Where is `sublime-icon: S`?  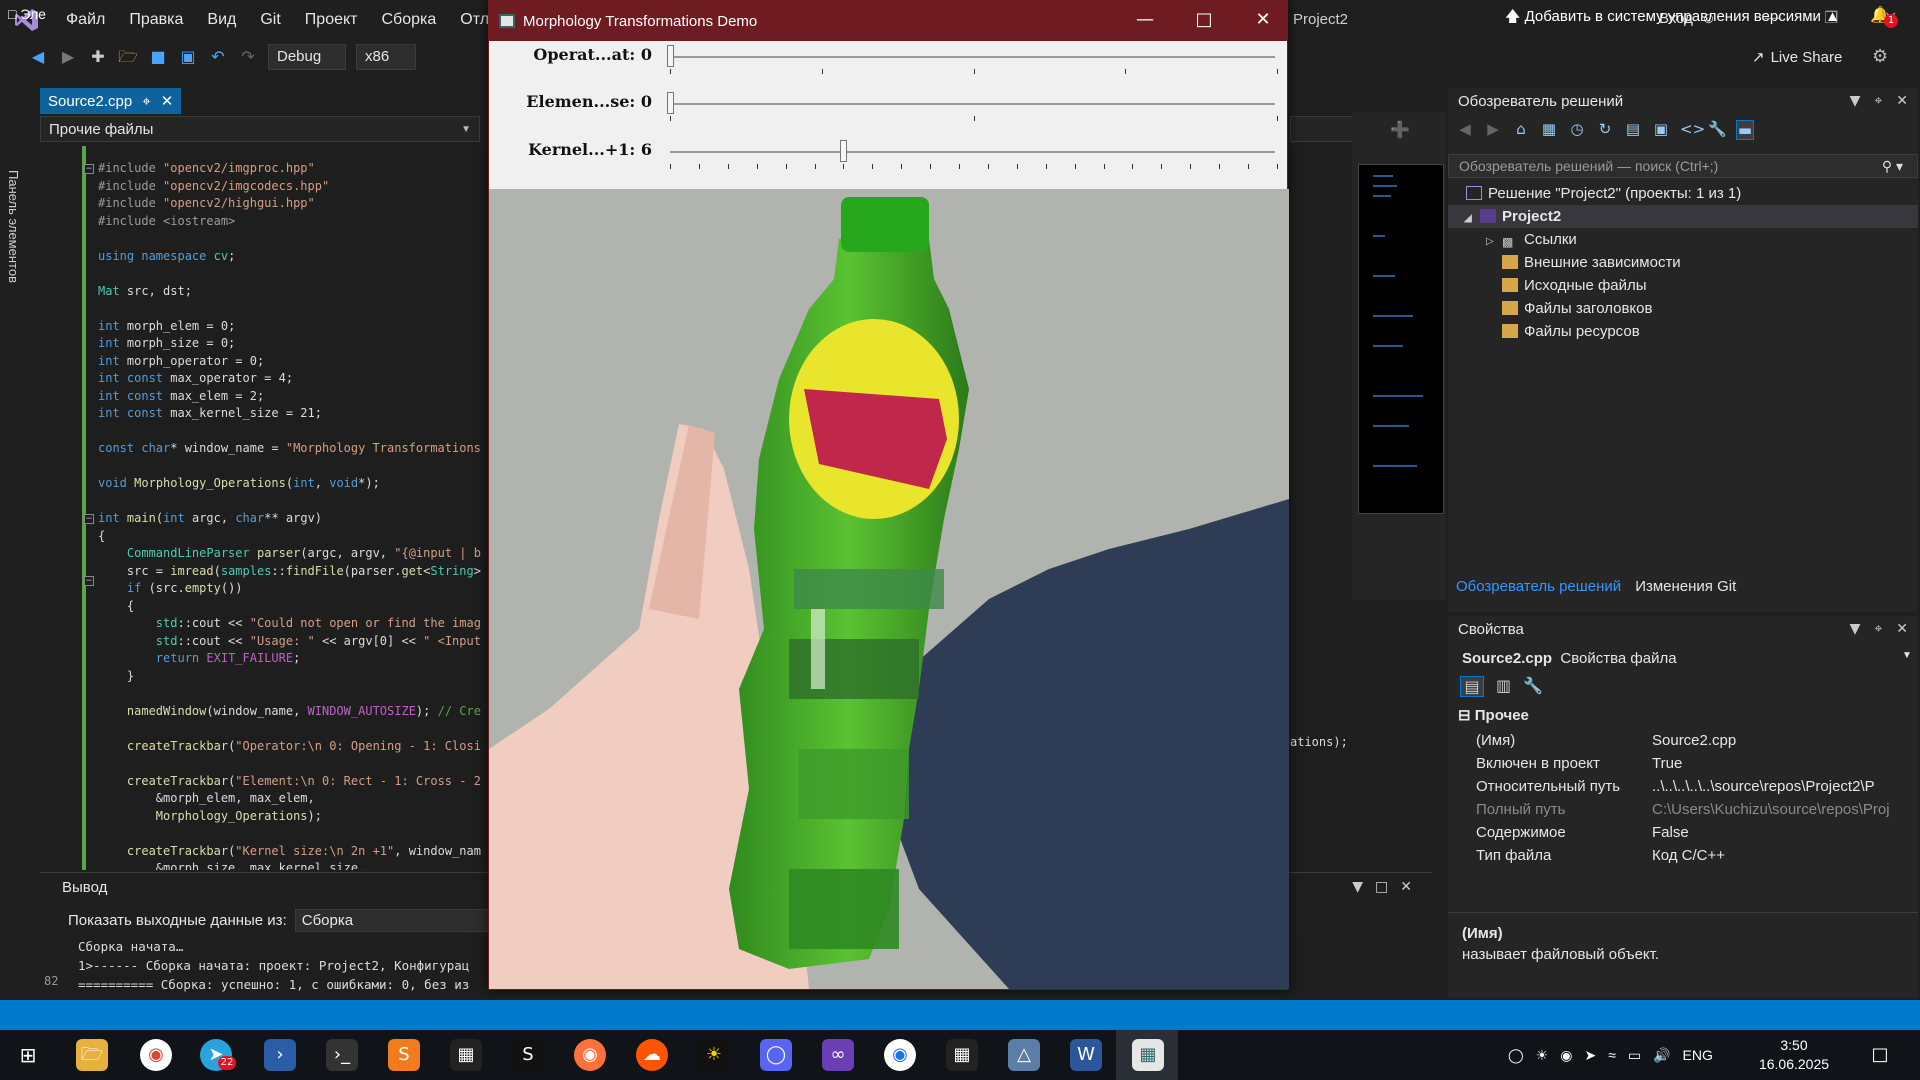 sublime-icon: S is located at coordinates (404, 1055).